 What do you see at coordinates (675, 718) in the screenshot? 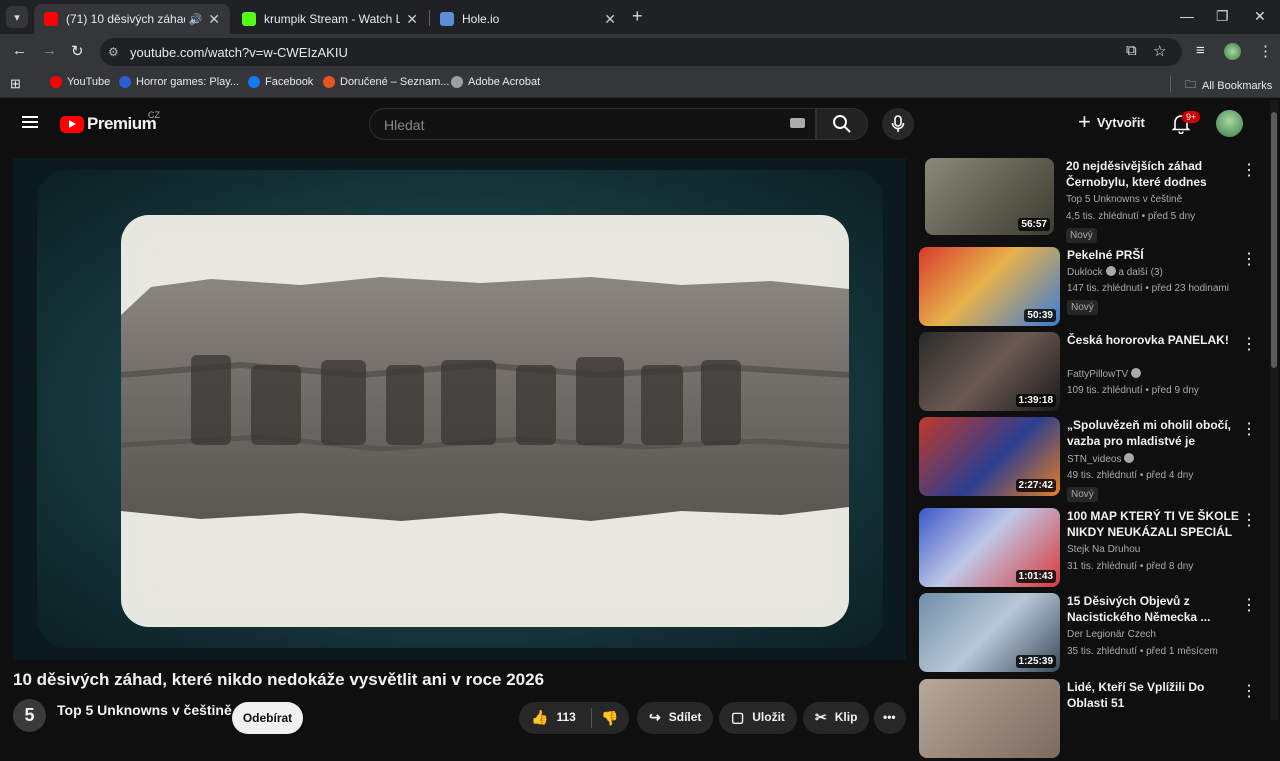
I see `share-button: ↪ Sdílet` at bounding box center [675, 718].